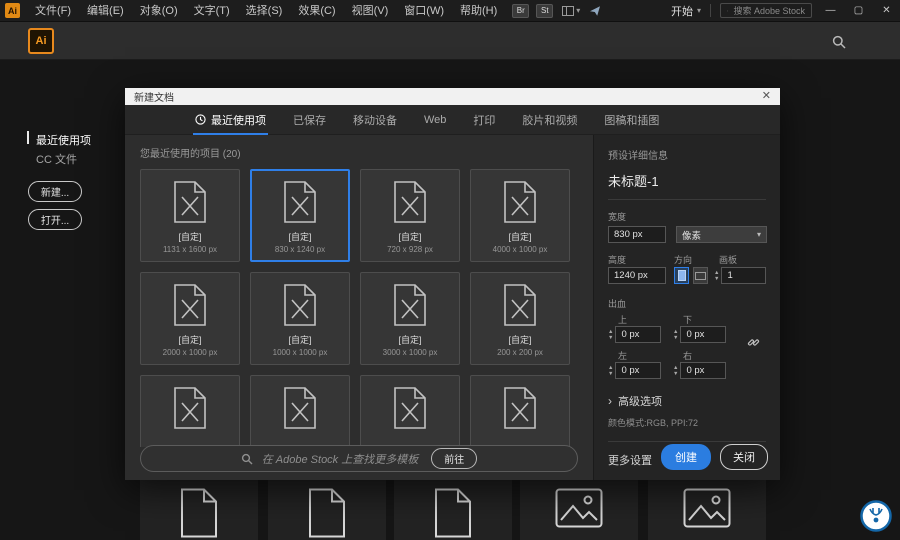 This screenshot has width=900, height=540. What do you see at coordinates (41, 41) in the screenshot?
I see `app-icon-large: Ai` at bounding box center [41, 41].